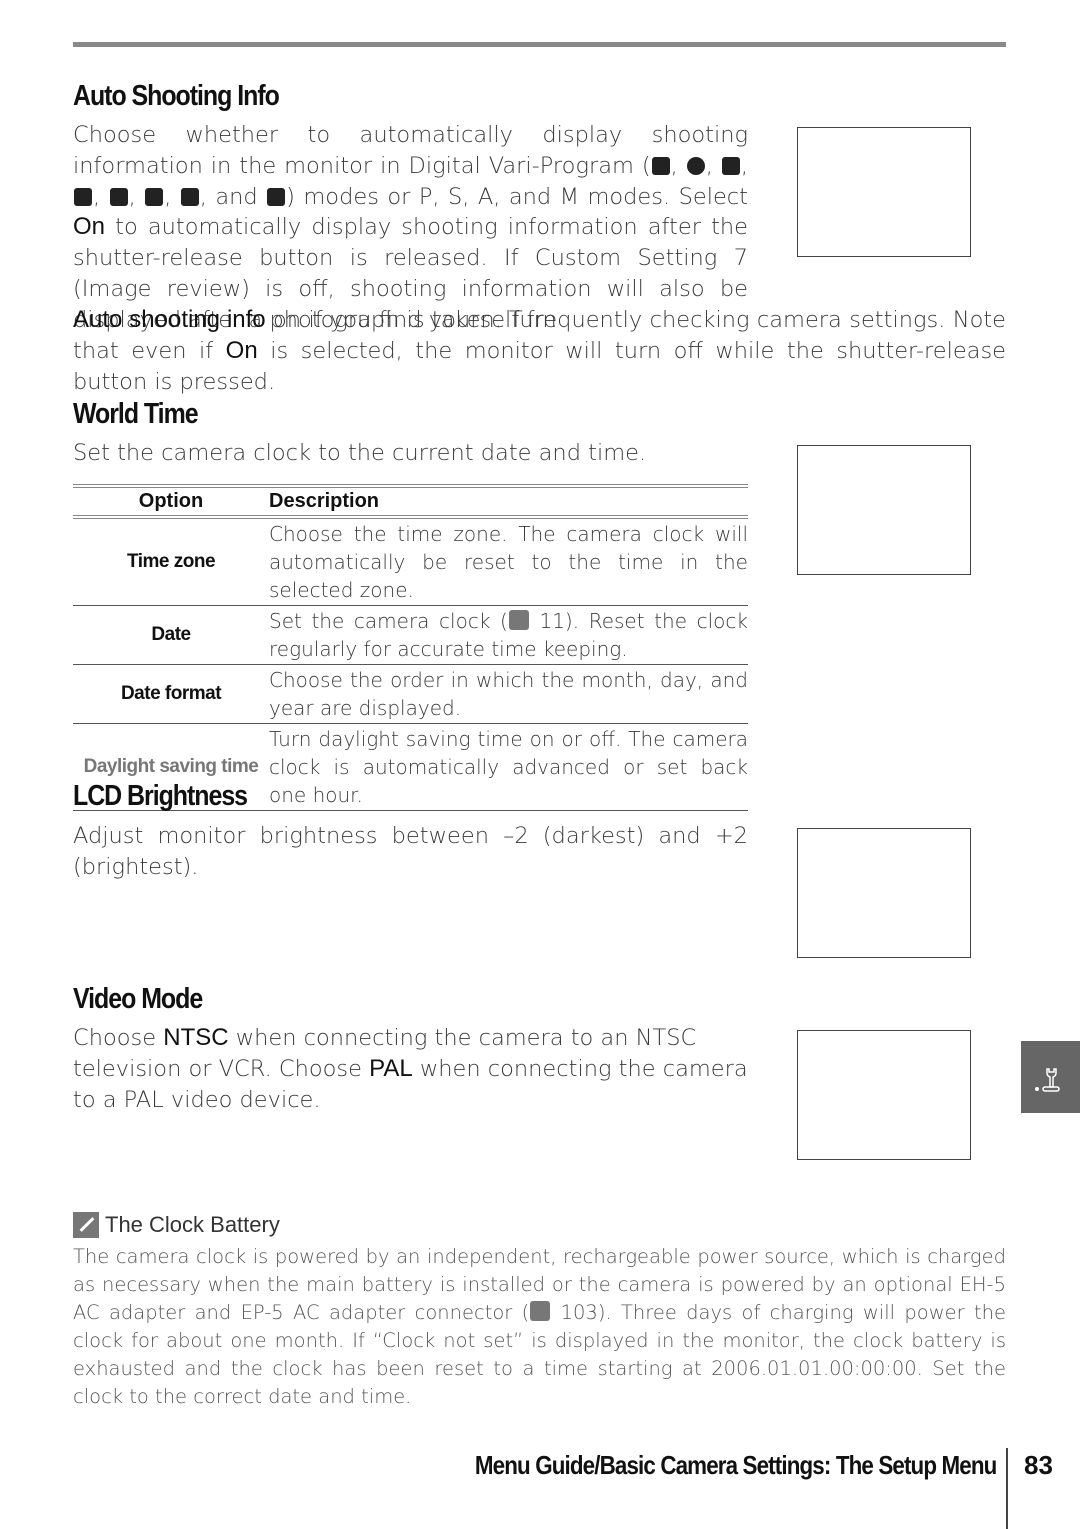  What do you see at coordinates (176, 1225) in the screenshot?
I see `note-heading: The Clock Battery` at bounding box center [176, 1225].